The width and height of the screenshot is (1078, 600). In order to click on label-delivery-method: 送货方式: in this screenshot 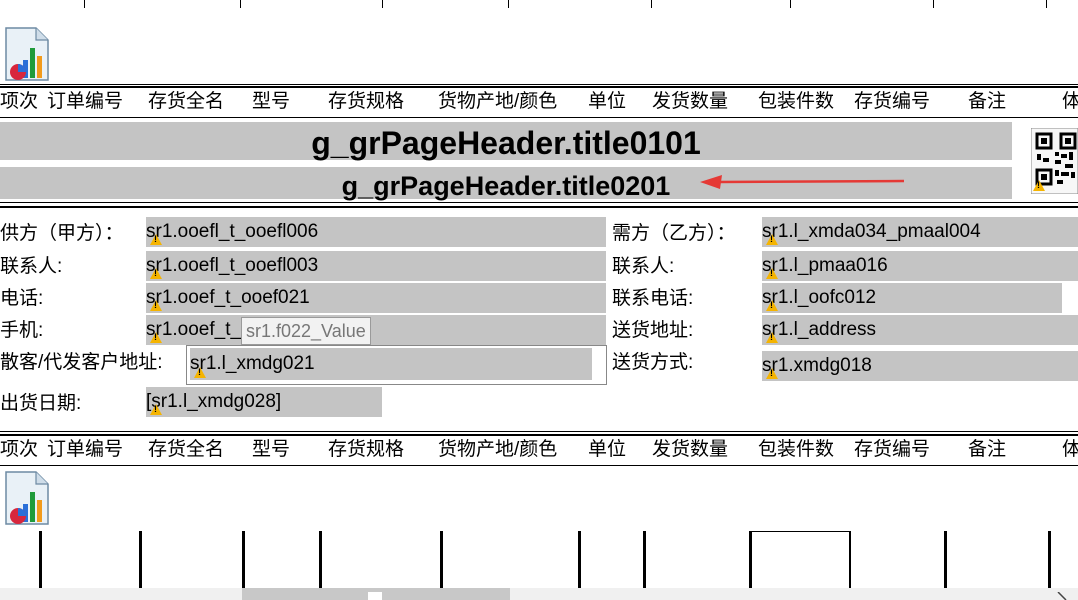, I will do `click(653, 362)`.